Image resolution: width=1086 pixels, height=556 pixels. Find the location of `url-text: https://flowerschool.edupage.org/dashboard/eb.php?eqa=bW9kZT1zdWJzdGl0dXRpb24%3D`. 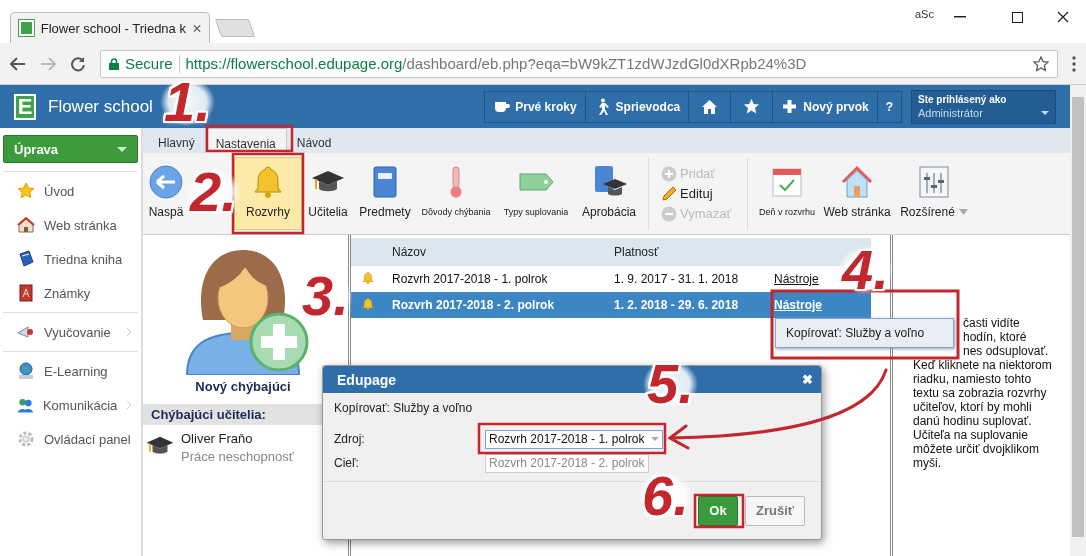

url-text: https://flowerschool.edupage.org/dashboard/eb.php?eqa=bW9kZT1zdWJzdGl0dXRpb24%3D is located at coordinates (496, 63).